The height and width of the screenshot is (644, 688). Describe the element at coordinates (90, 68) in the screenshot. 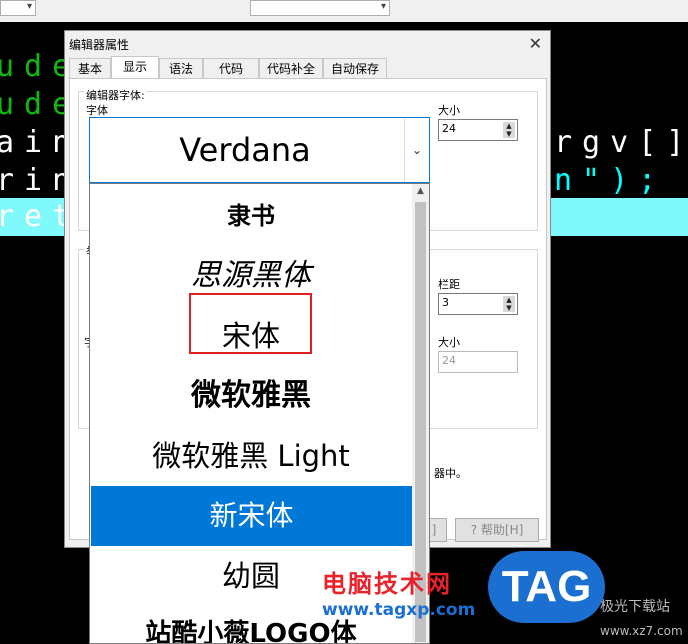

I see `tab-basic: 基本` at that location.